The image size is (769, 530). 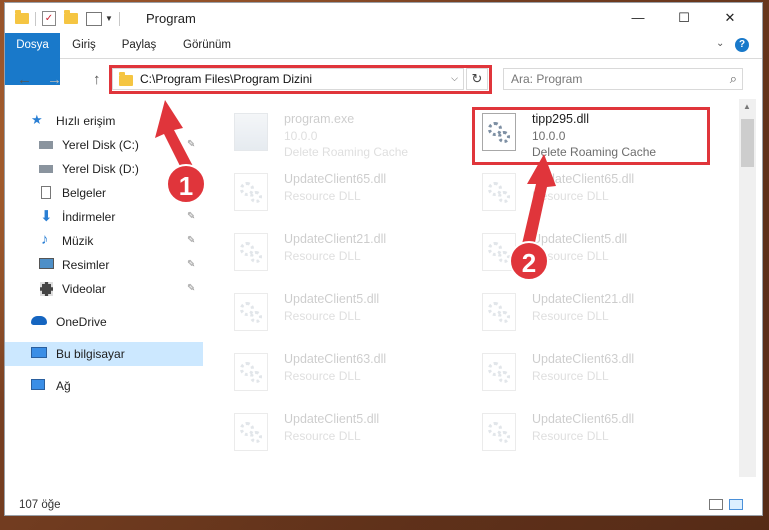 What do you see at coordinates (591, 136) in the screenshot?
I see `file-highlight` at bounding box center [591, 136].